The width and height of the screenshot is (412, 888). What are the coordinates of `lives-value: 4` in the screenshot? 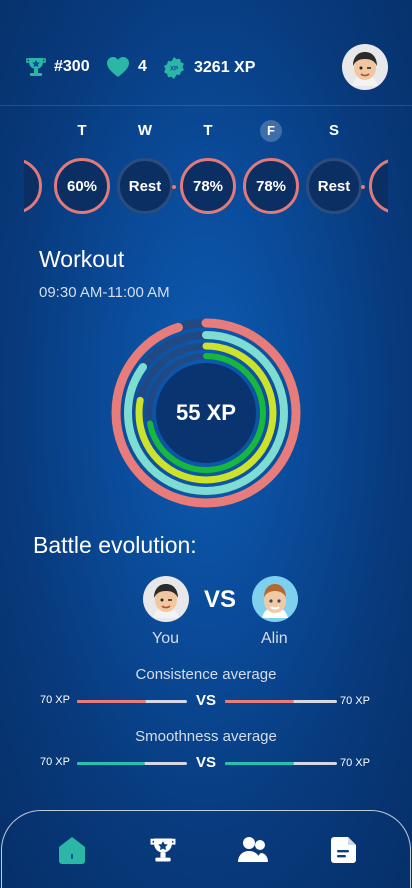 It's located at (142, 66).